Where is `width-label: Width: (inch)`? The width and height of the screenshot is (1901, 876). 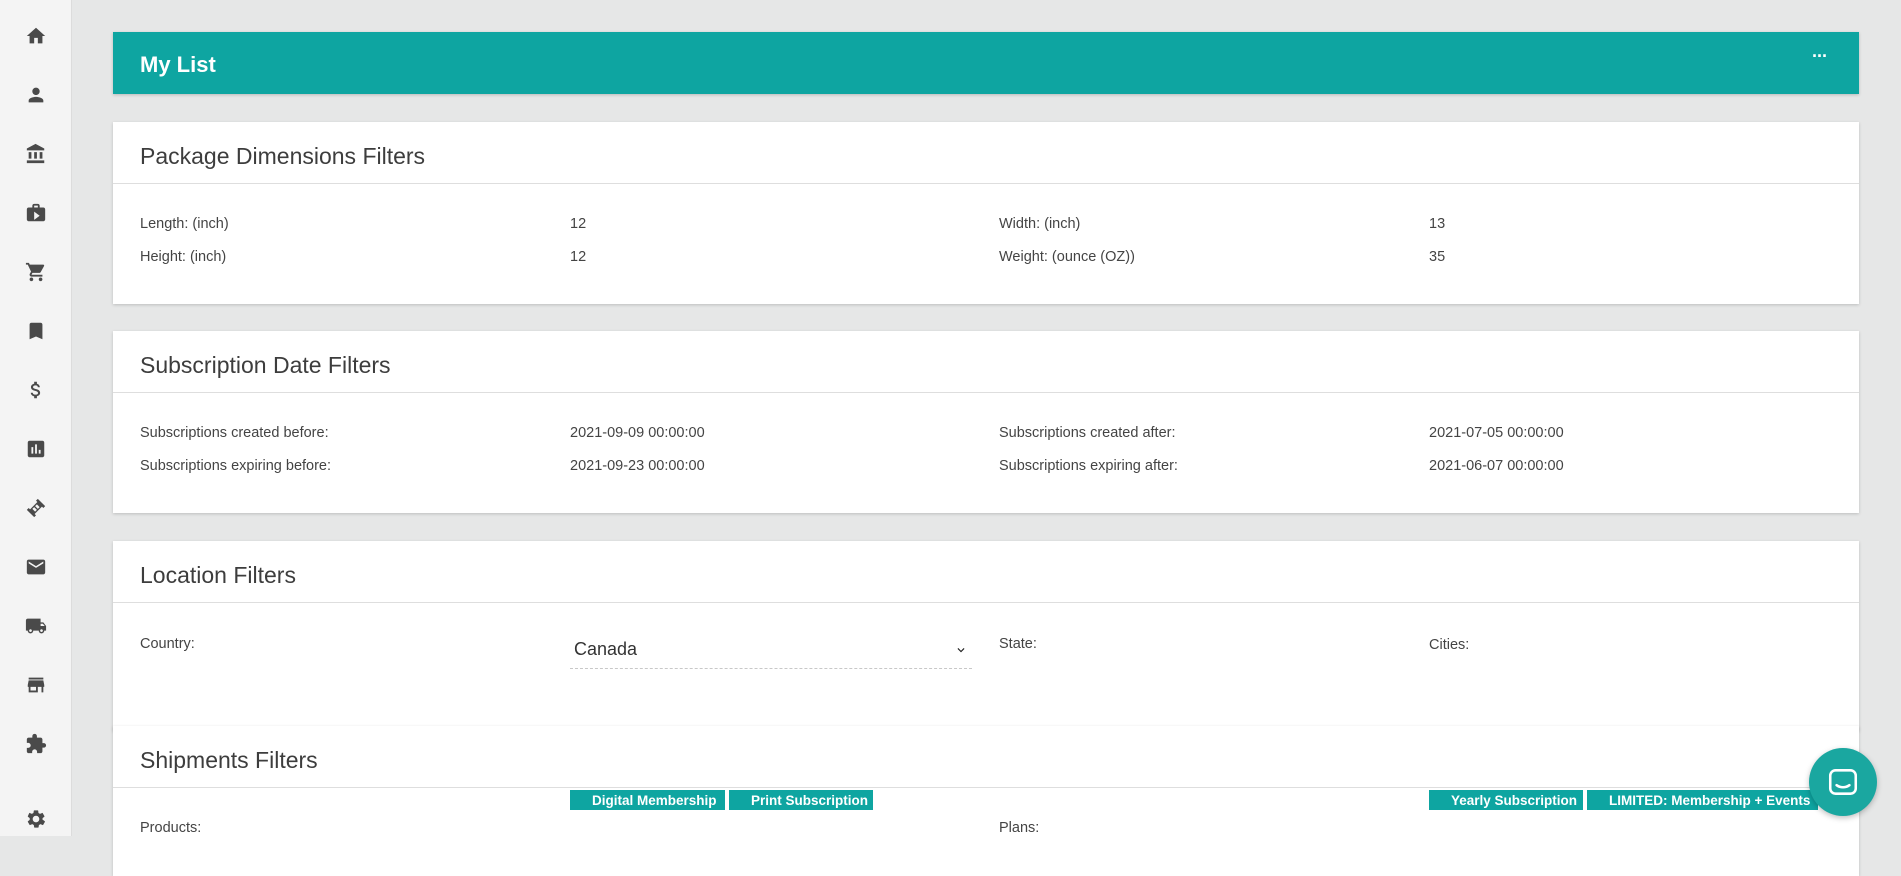 width-label: Width: (inch) is located at coordinates (1040, 224).